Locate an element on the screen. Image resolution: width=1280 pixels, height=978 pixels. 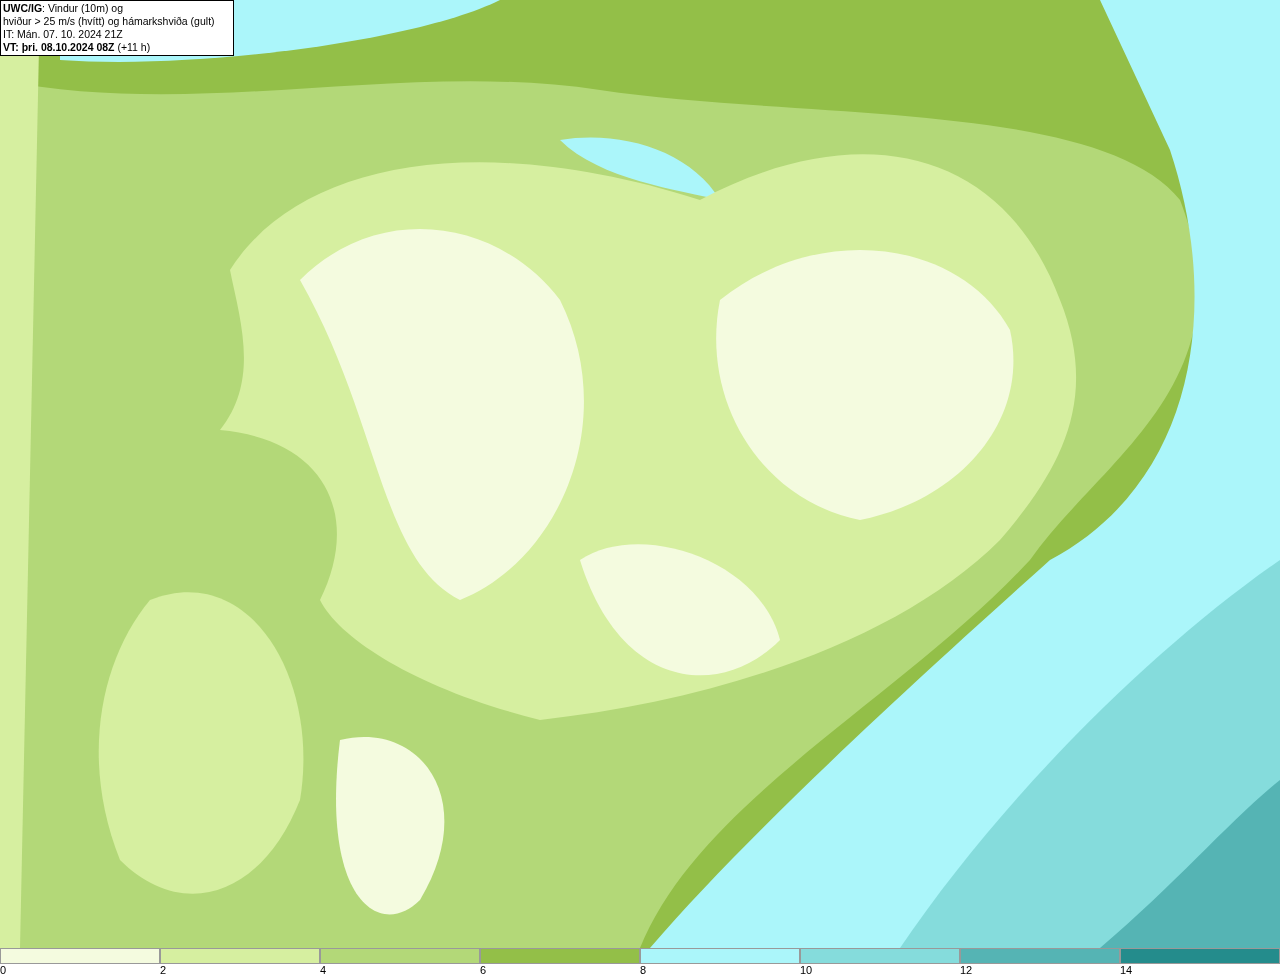
legend-label: 2 is located at coordinates (163, 970).